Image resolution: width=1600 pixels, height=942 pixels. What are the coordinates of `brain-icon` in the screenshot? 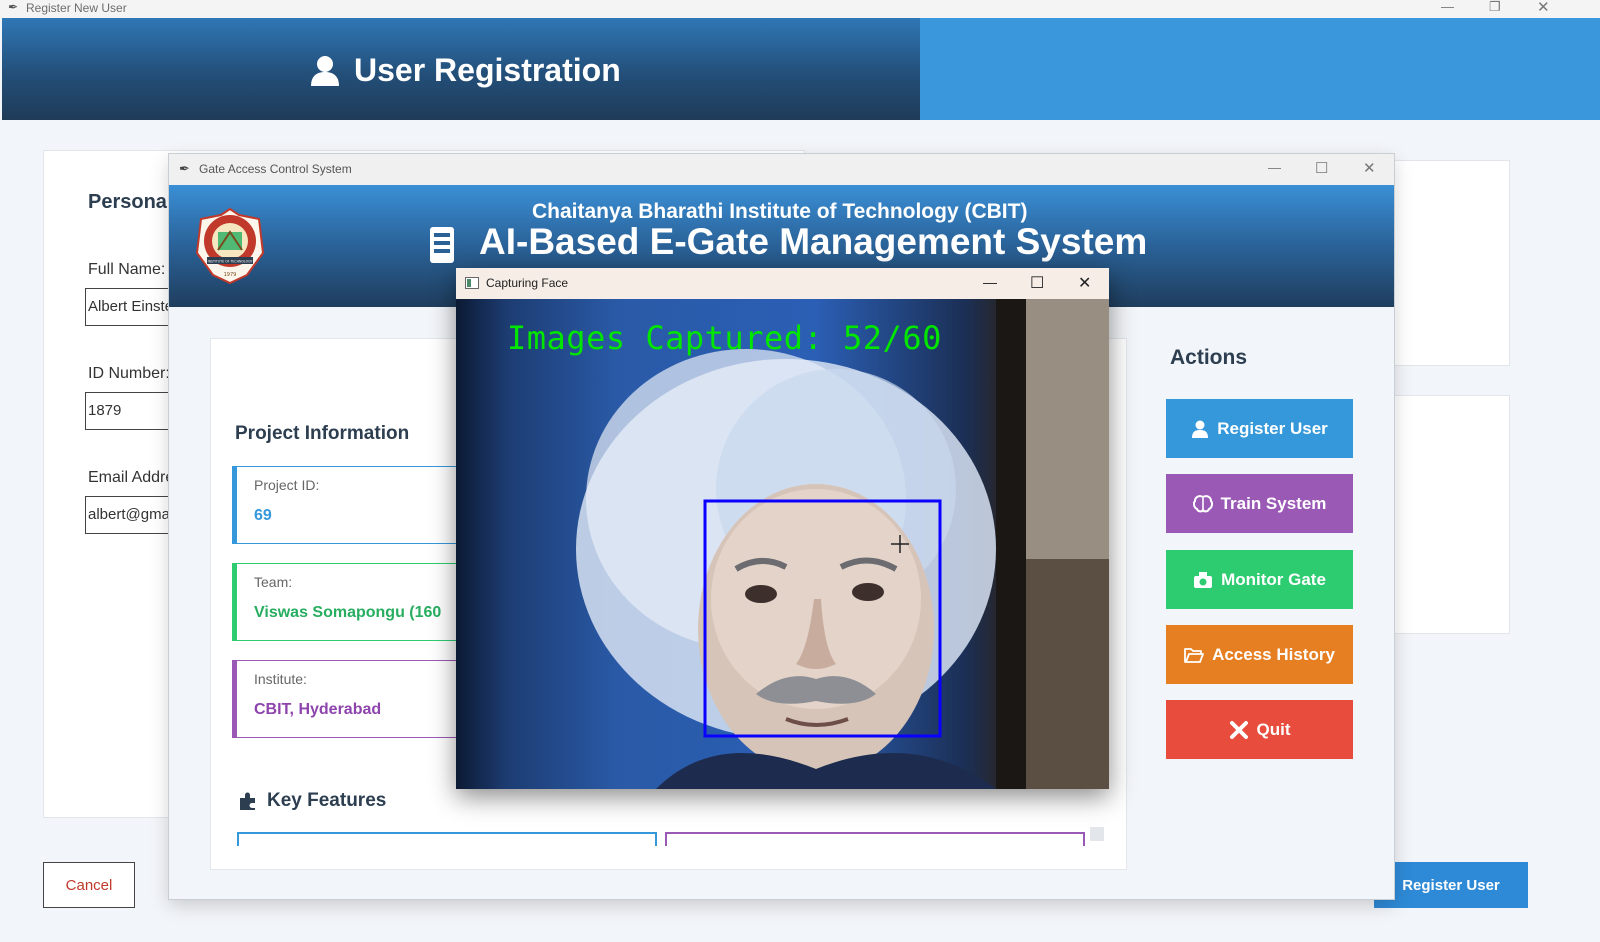 It's located at (1202, 503).